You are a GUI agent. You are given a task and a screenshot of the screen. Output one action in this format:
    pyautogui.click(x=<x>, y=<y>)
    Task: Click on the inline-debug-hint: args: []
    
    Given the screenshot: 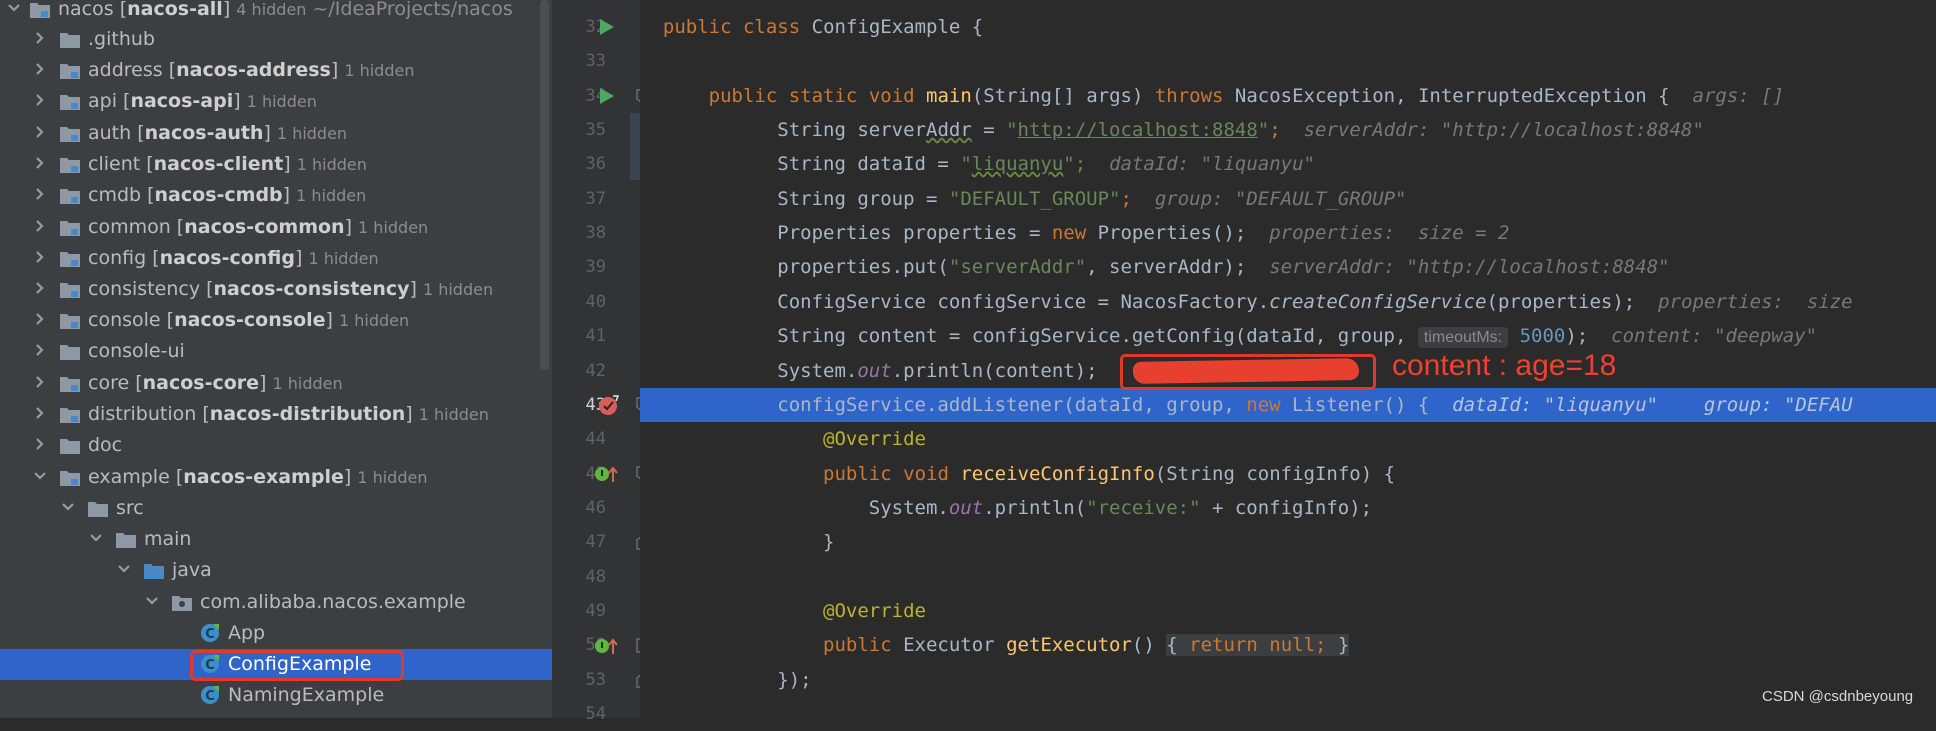 What is the action you would take?
    pyautogui.click(x=1738, y=96)
    